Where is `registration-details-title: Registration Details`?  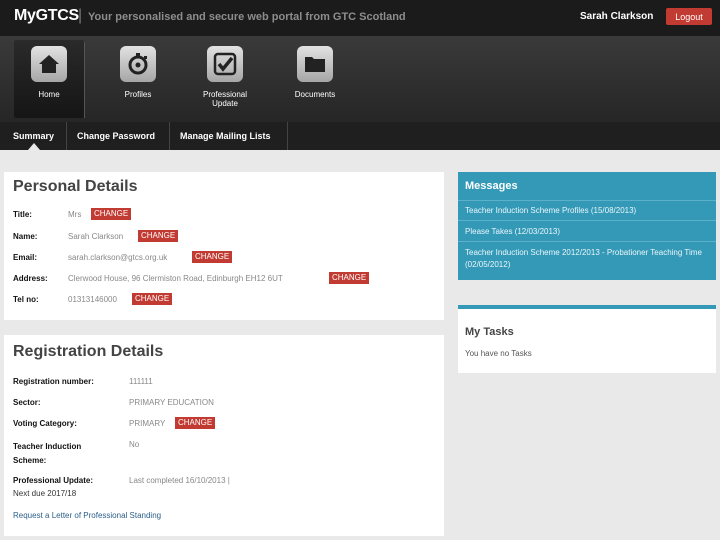
registration-details-title: Registration Details is located at coordinates (88, 351).